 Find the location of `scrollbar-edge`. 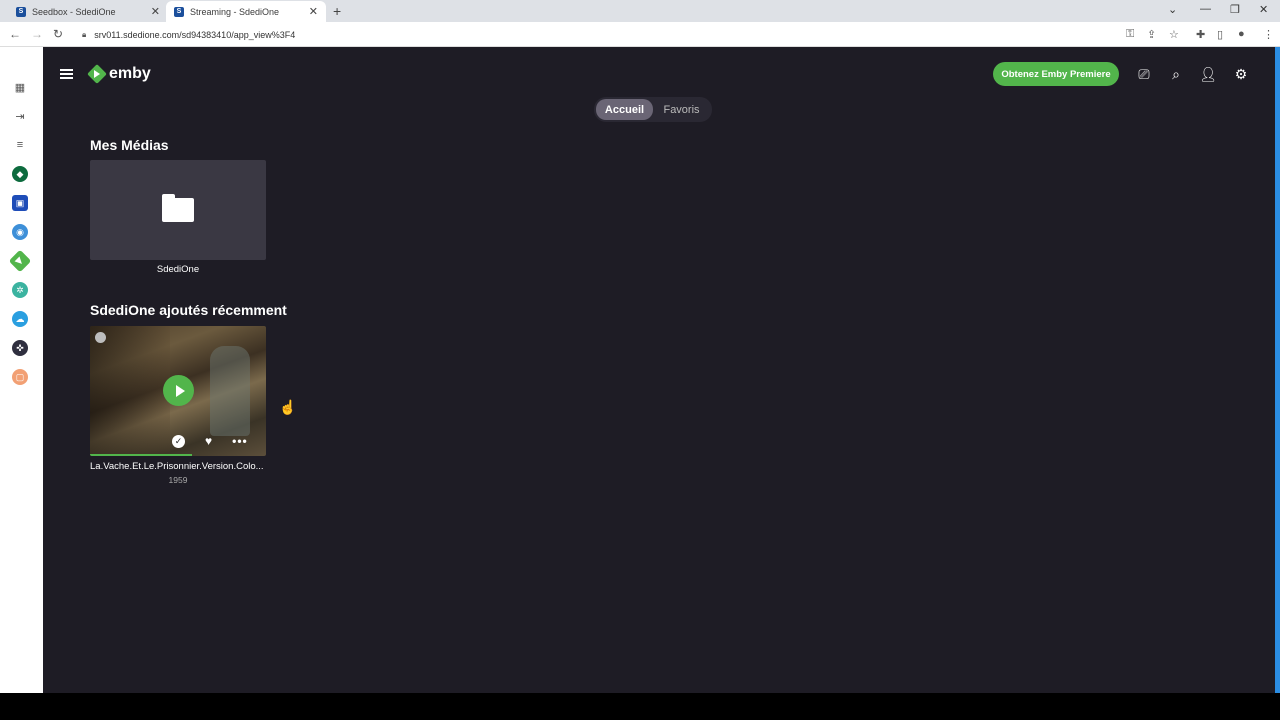

scrollbar-edge is located at coordinates (1277, 370).